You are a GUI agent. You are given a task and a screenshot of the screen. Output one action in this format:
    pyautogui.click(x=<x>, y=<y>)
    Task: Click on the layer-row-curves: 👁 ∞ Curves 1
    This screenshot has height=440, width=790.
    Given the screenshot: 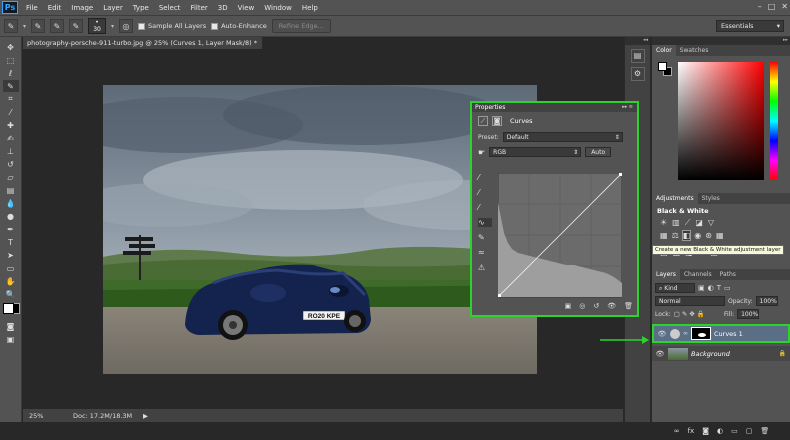 What is the action you would take?
    pyautogui.click(x=721, y=333)
    